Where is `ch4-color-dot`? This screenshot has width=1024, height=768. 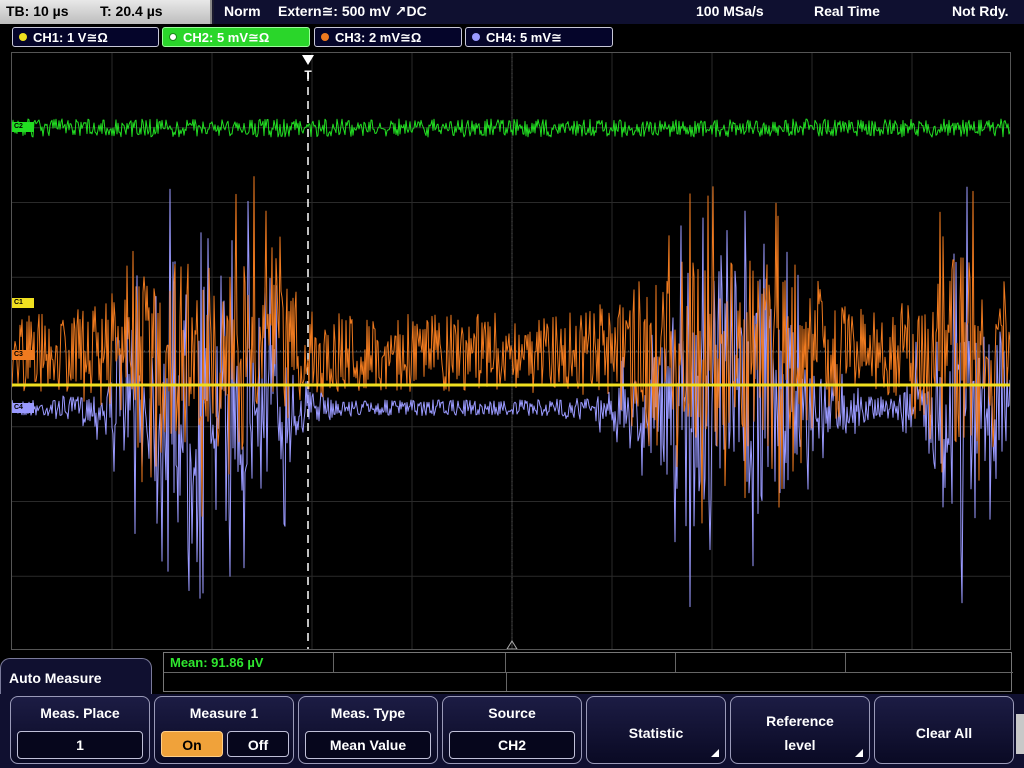 ch4-color-dot is located at coordinates (476, 37).